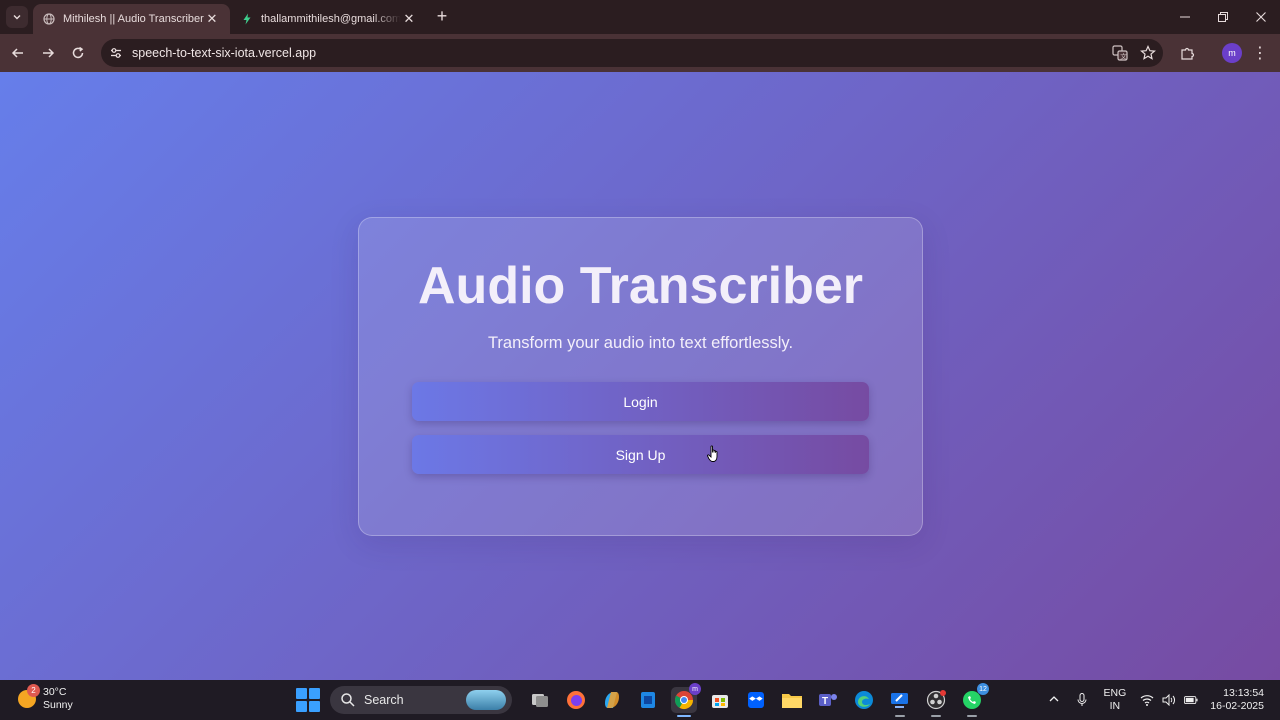  Describe the element at coordinates (1115, 693) in the screenshot. I see `language-code: ENG` at that location.